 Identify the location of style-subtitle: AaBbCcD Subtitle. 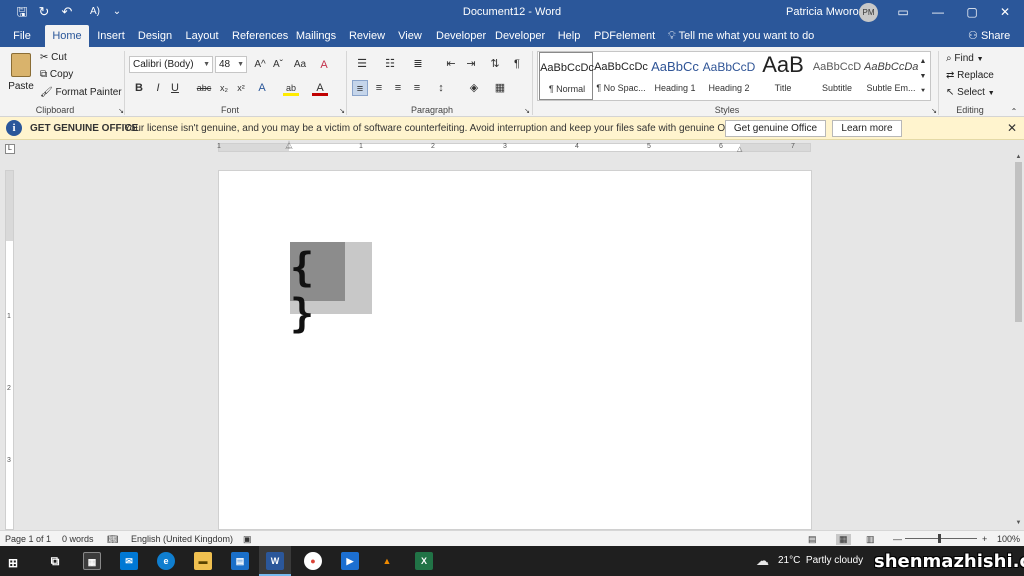
(837, 76).